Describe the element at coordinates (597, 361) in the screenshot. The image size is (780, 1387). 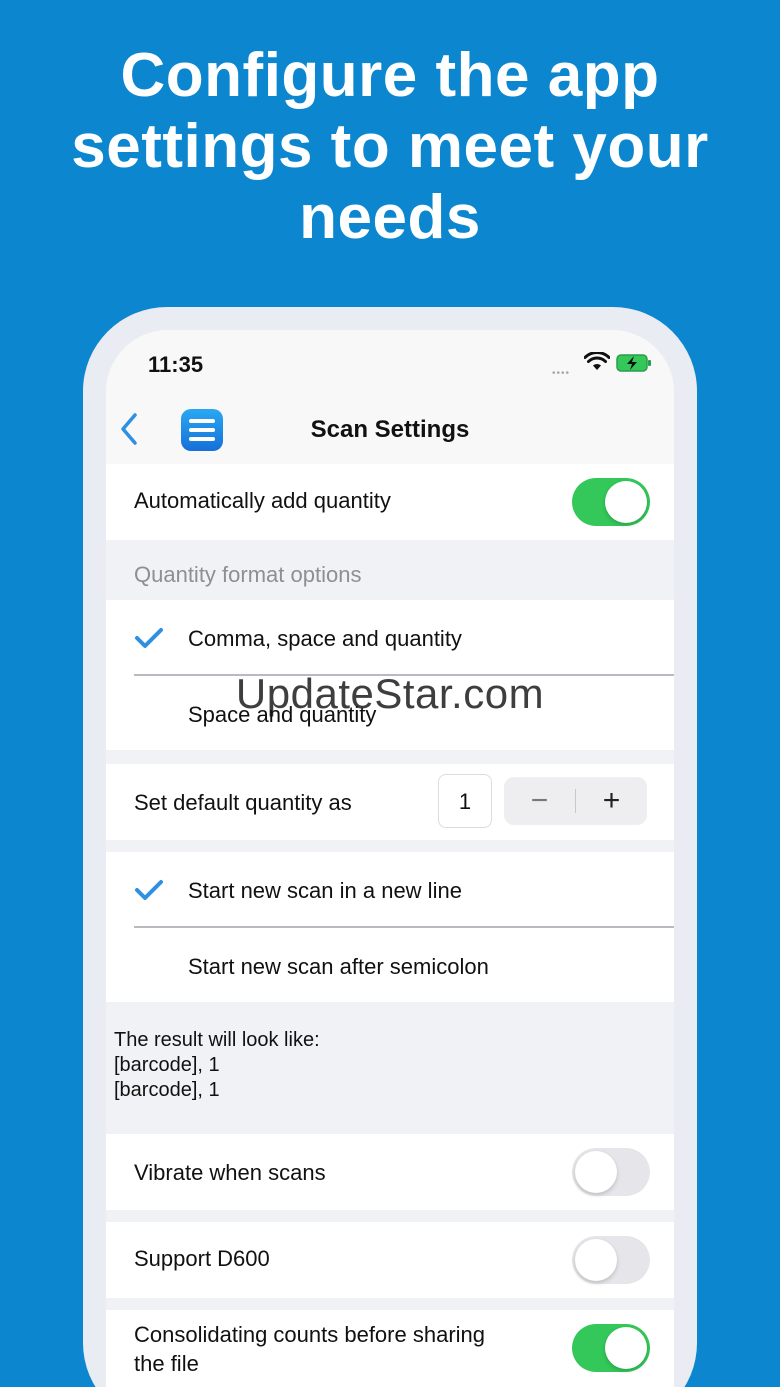
I see `wifi-icon` at that location.